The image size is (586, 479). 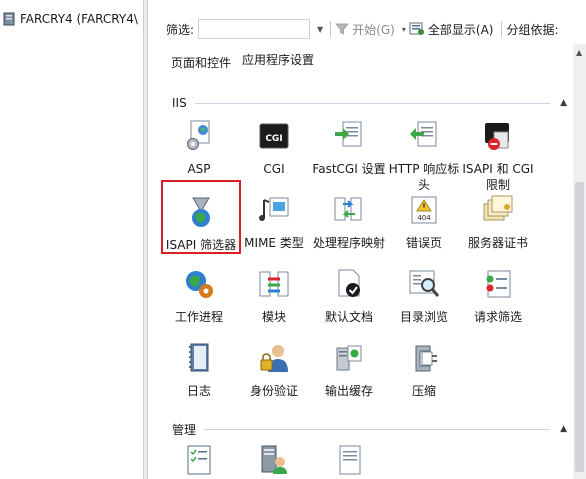 I want to click on certificate-icon, so click(x=498, y=208).